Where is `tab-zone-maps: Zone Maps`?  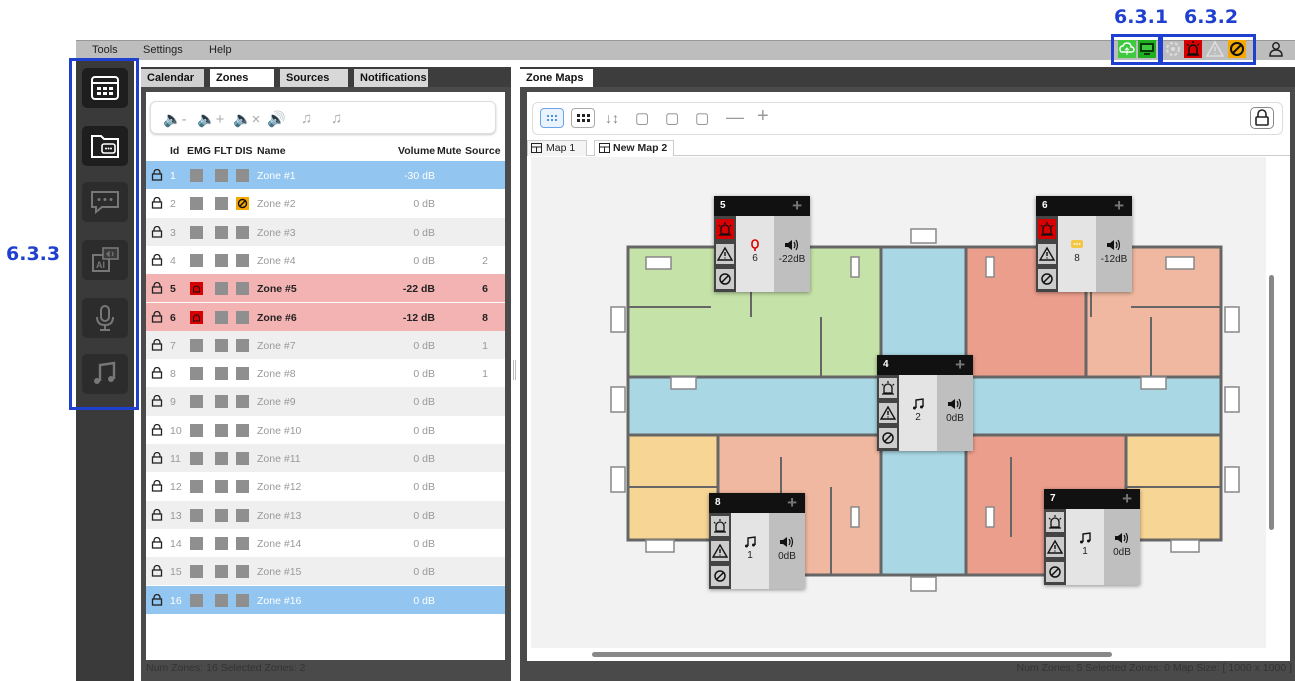
tab-zone-maps: Zone Maps is located at coordinates (556, 78).